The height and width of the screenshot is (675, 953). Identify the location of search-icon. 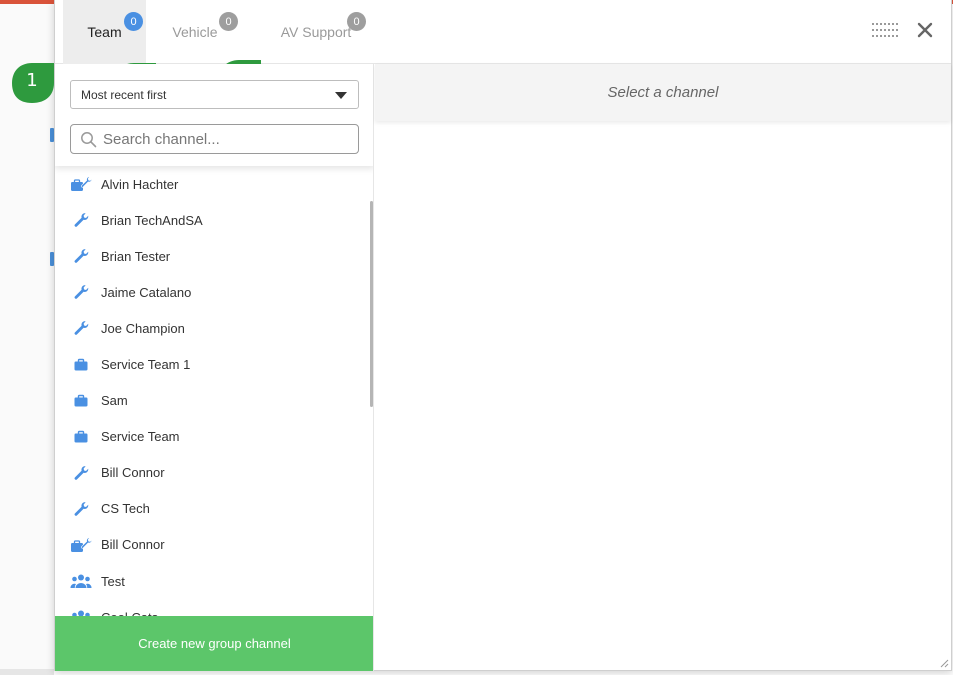
(89, 140).